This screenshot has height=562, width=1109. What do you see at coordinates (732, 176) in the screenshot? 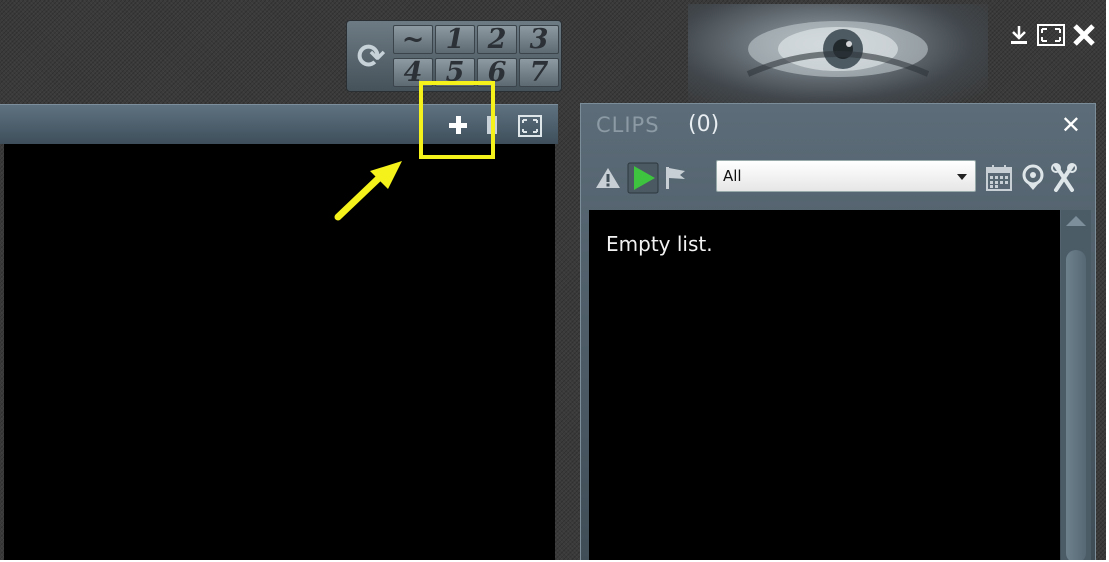
I see `filter-selected-value: All` at bounding box center [732, 176].